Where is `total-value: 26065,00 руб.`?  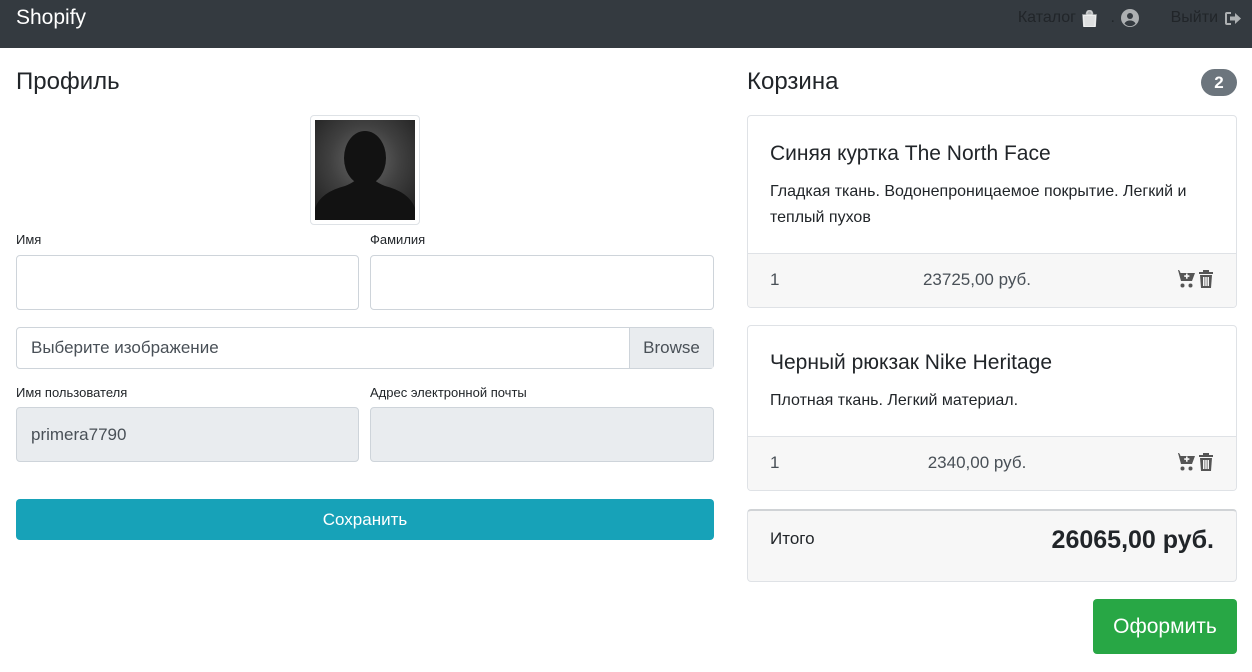
total-value: 26065,00 руб. is located at coordinates (1132, 540).